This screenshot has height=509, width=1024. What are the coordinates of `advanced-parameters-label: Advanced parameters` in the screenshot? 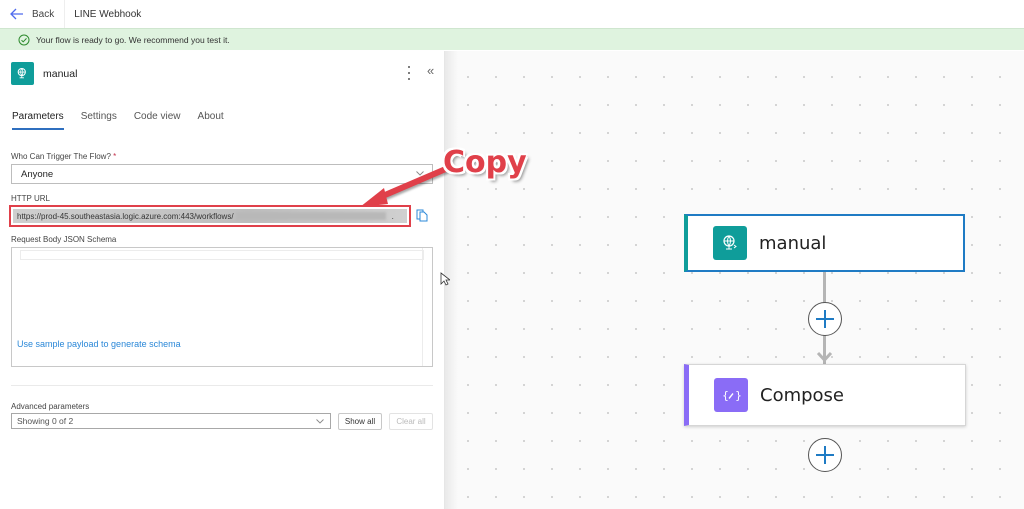 It's located at (50, 406).